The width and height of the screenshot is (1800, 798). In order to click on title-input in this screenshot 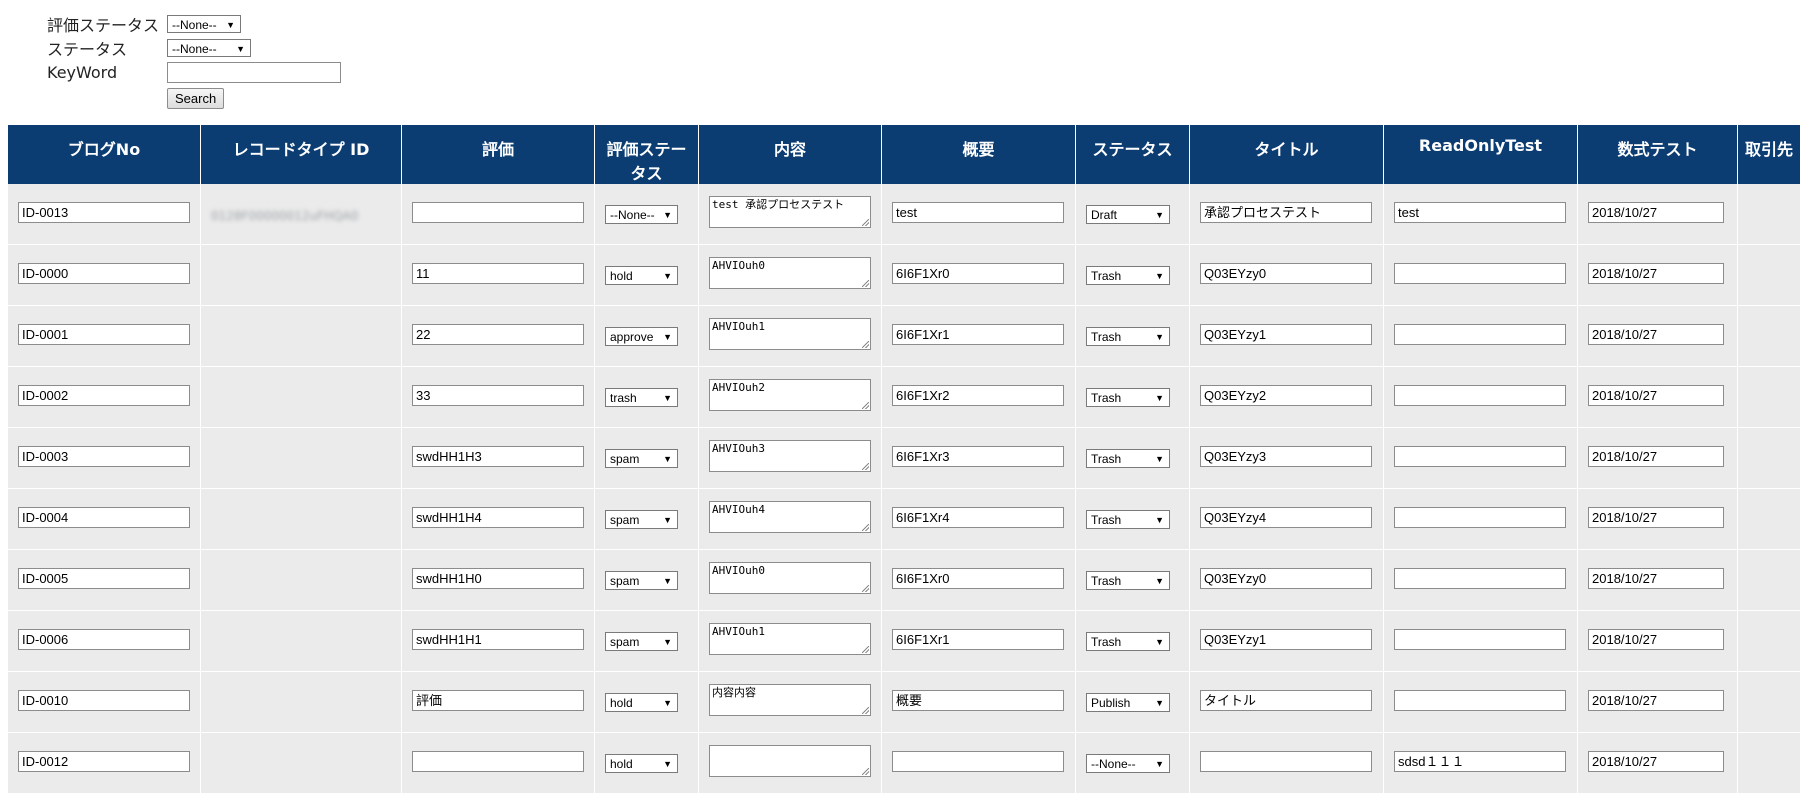, I will do `click(1286, 761)`.